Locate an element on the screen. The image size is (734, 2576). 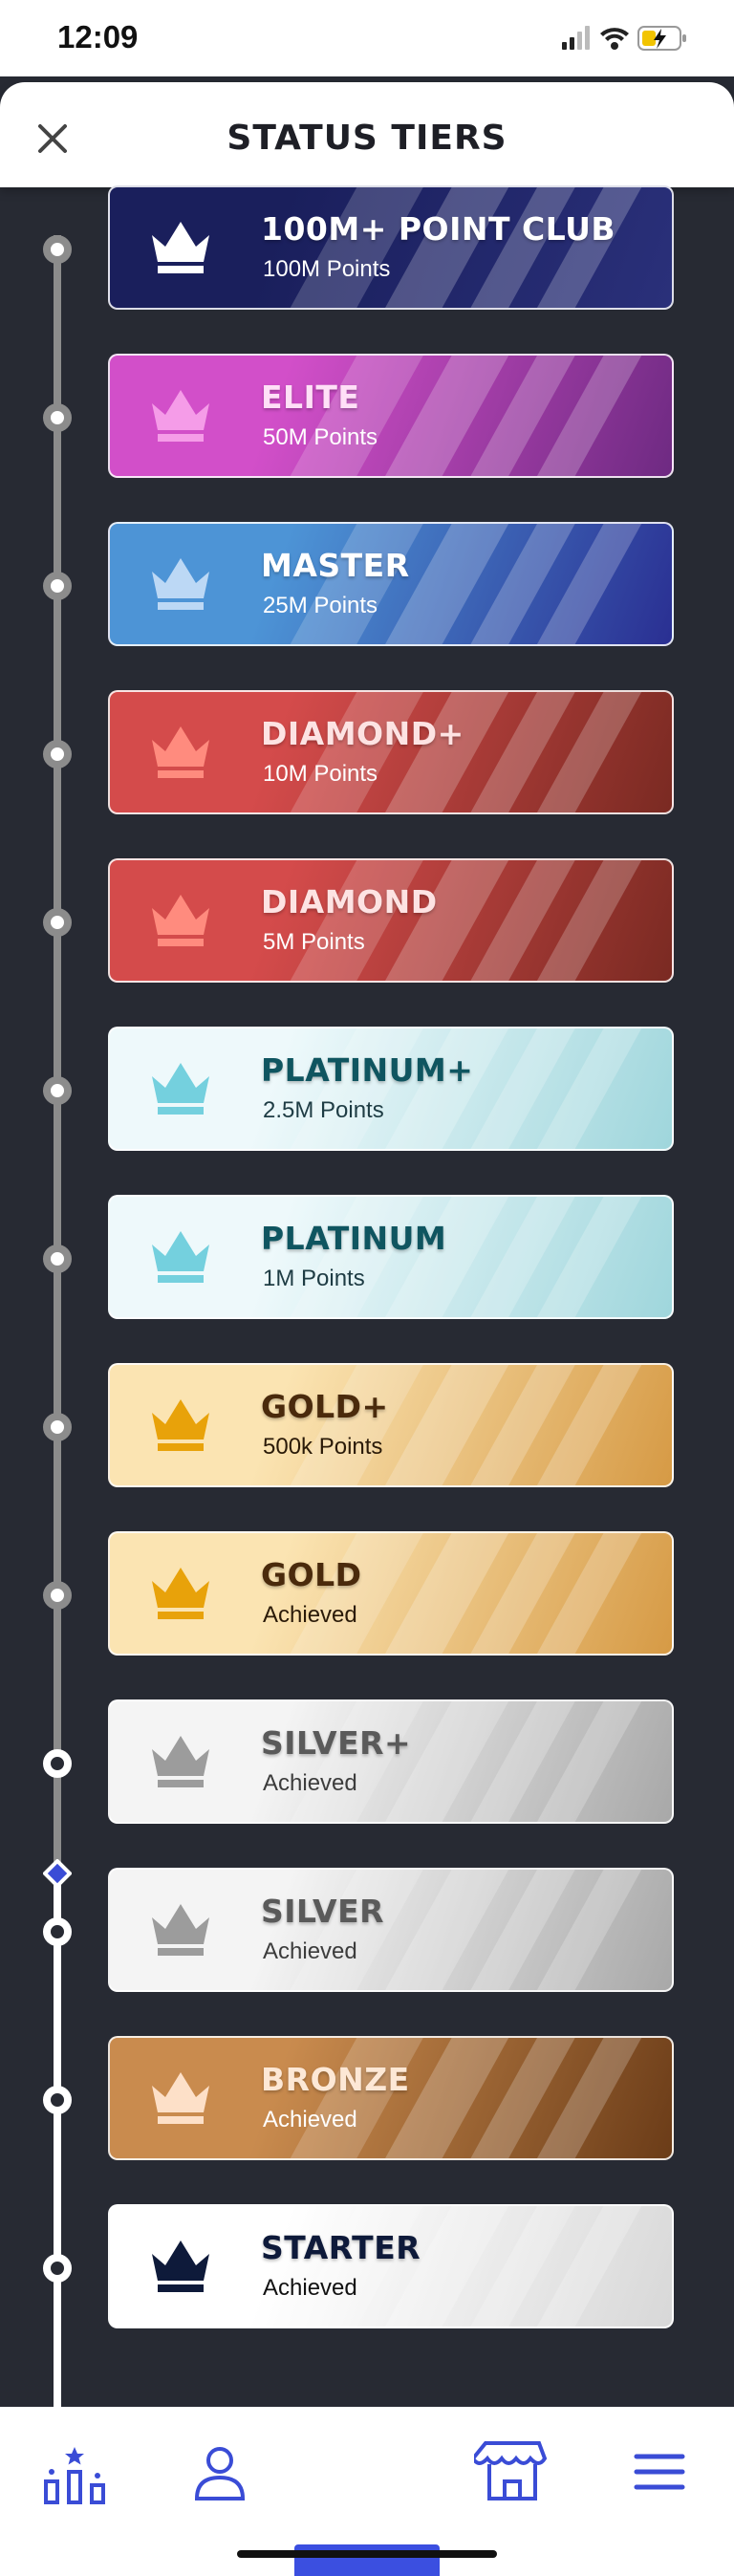
header: STATUS TIERS is located at coordinates (367, 134).